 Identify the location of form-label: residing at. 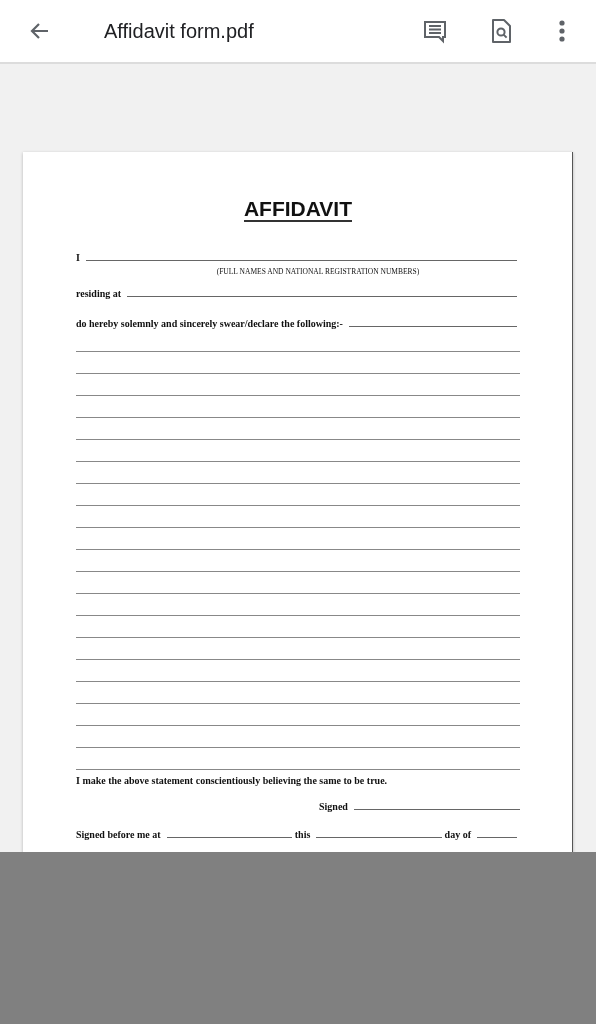
(99, 294).